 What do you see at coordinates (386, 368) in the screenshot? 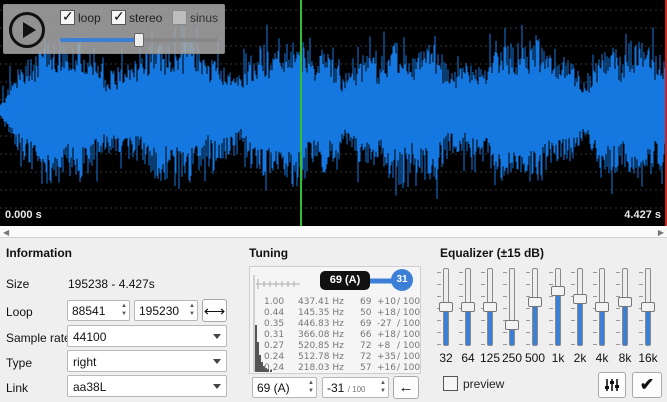
I see `tuning-cents: +16` at bounding box center [386, 368].